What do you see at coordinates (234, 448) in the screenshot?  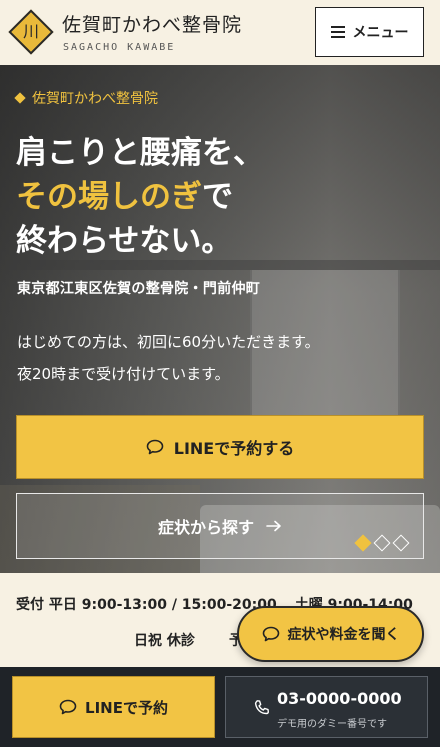 I see `line-reserve-label: LINEで予約する` at bounding box center [234, 448].